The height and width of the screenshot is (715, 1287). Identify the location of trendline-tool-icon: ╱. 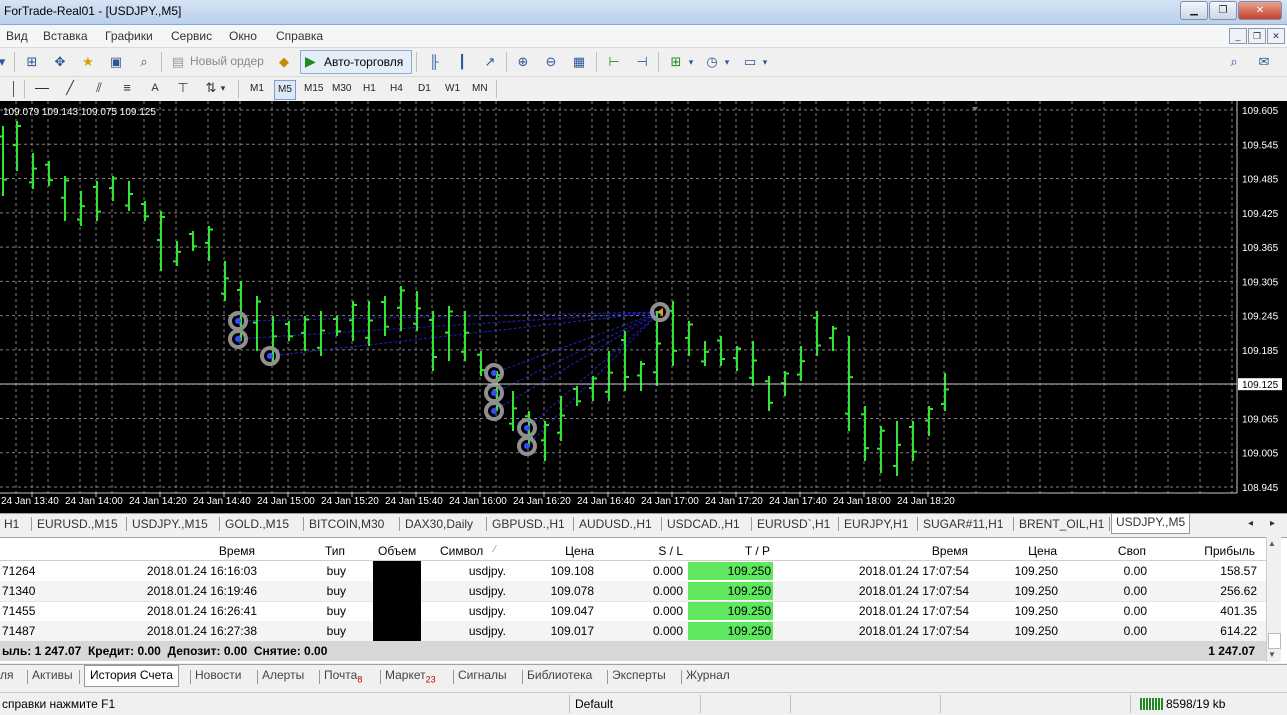
(70, 88).